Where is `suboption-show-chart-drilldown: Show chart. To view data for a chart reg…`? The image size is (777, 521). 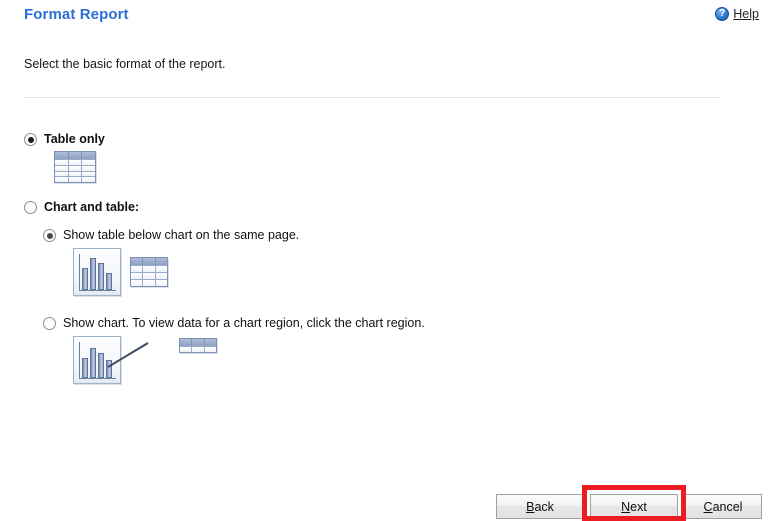
suboption-show-chart-drilldown: Show chart. To view data for a chart reg… is located at coordinates (383, 350).